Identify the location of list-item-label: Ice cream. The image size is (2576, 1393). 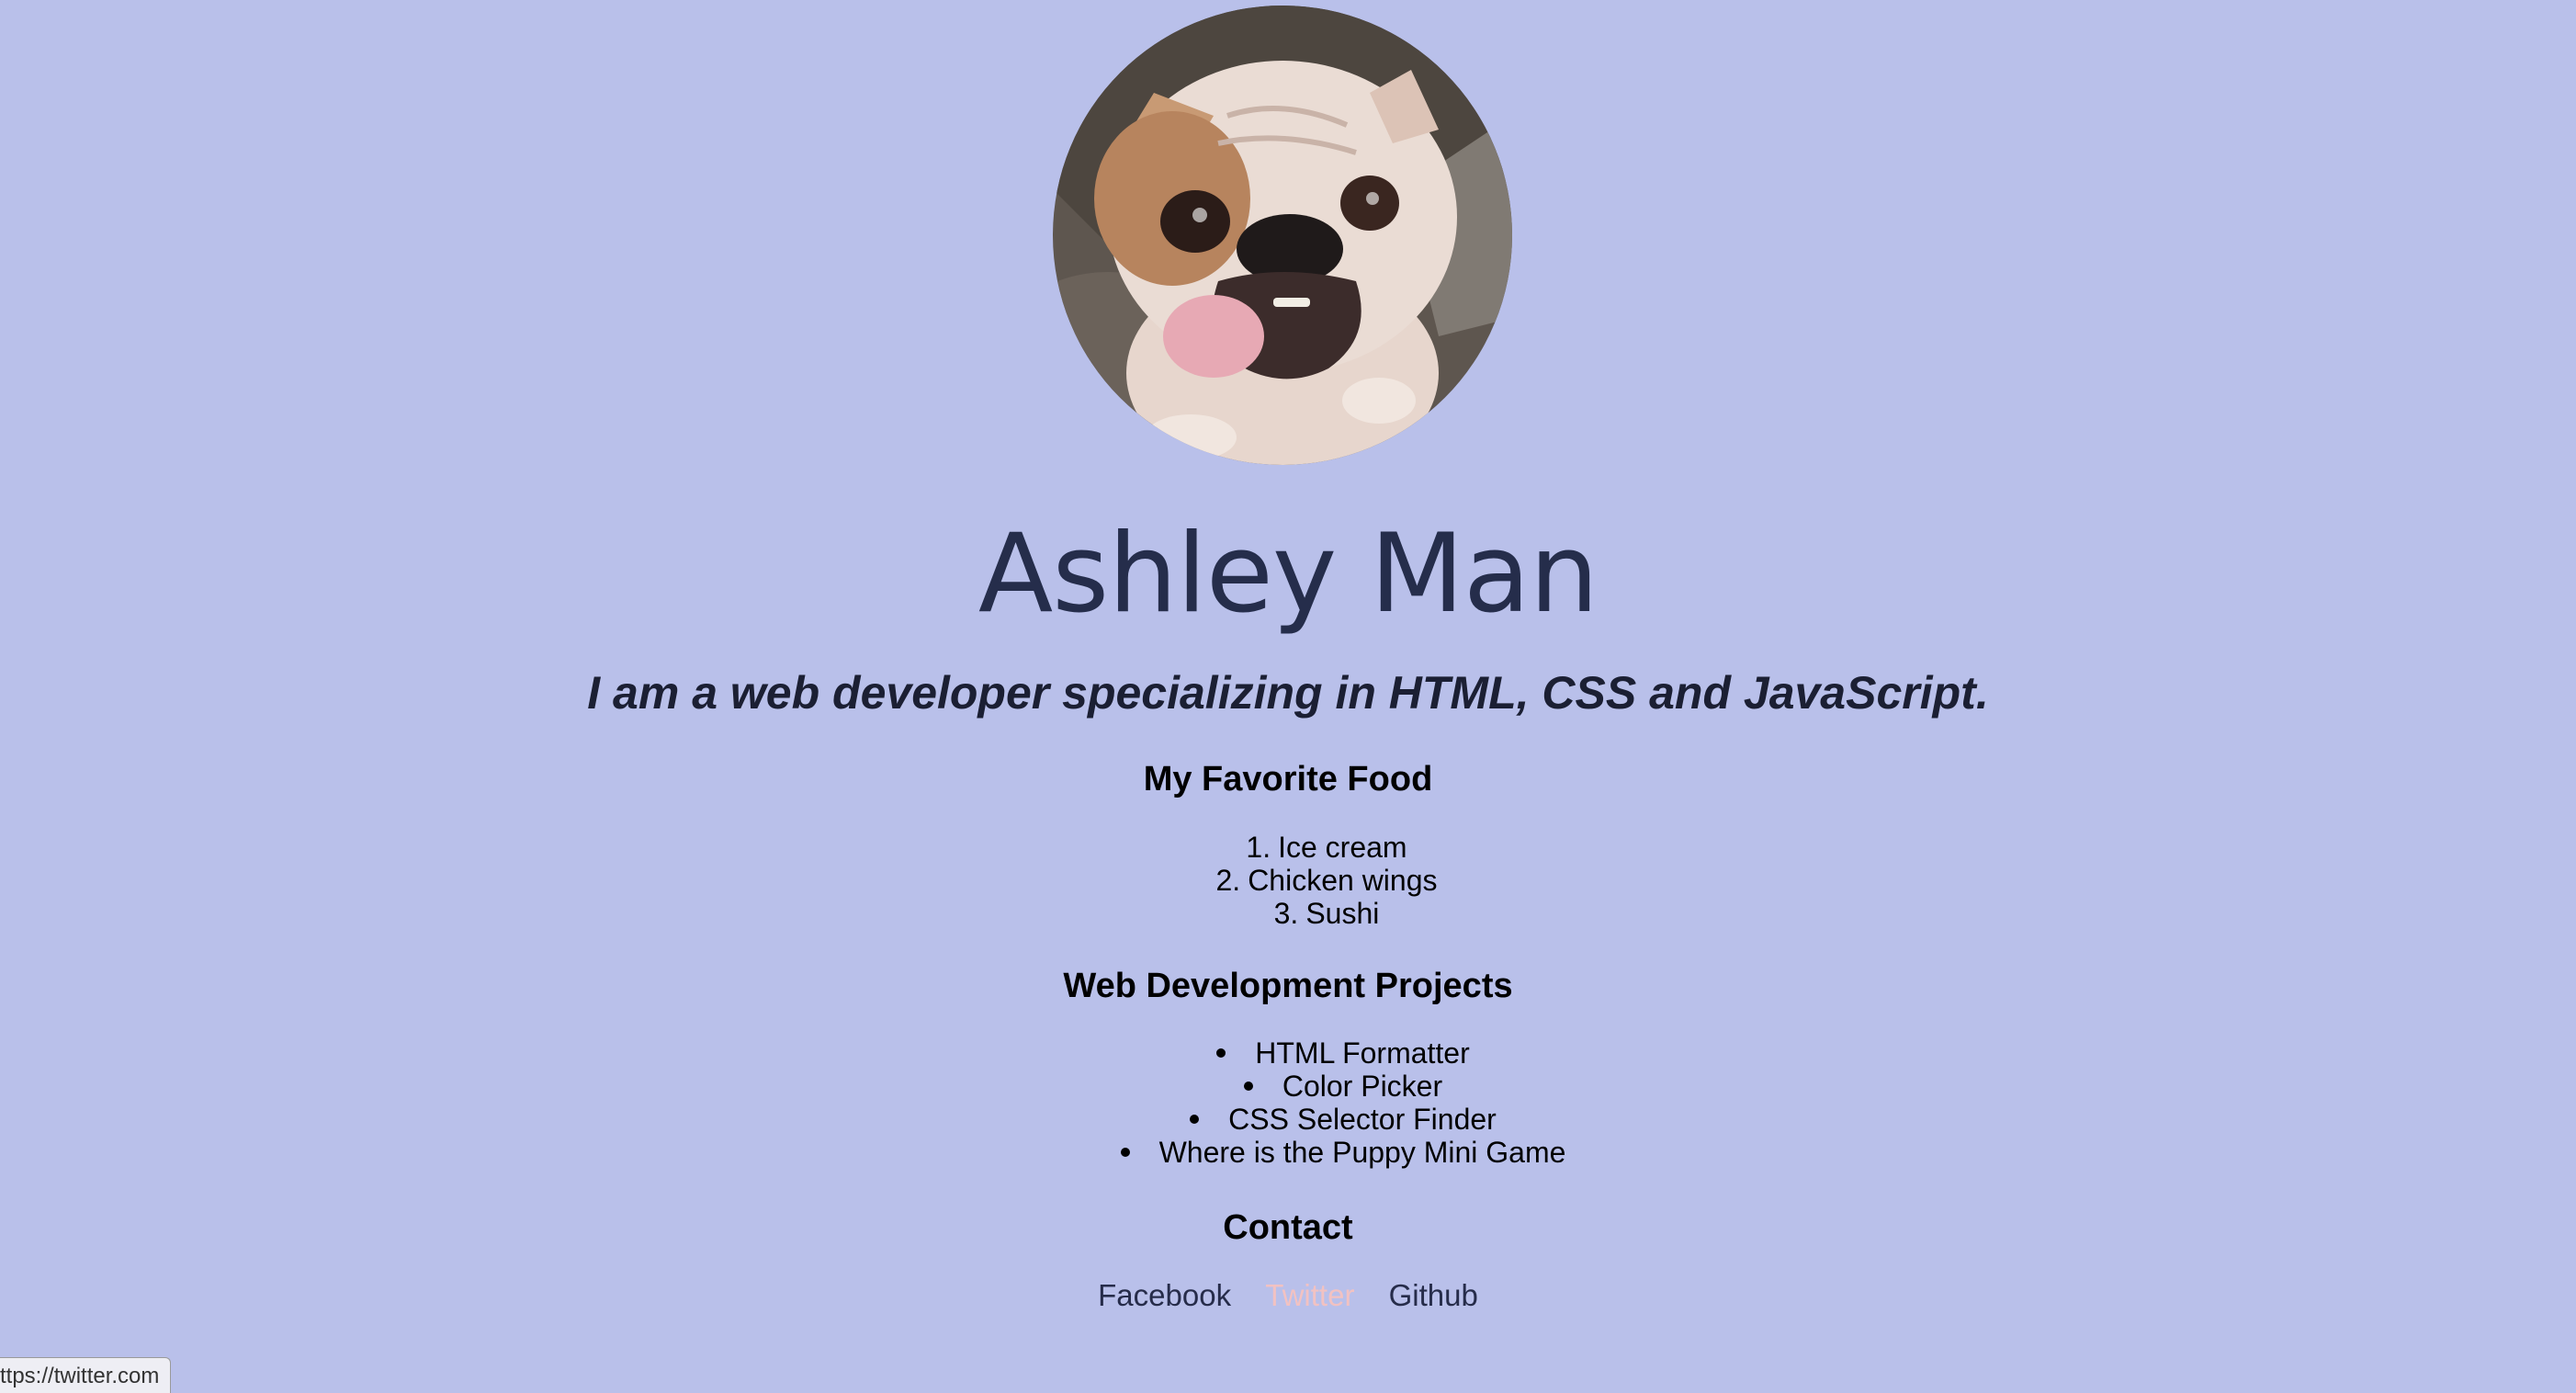
(1342, 847).